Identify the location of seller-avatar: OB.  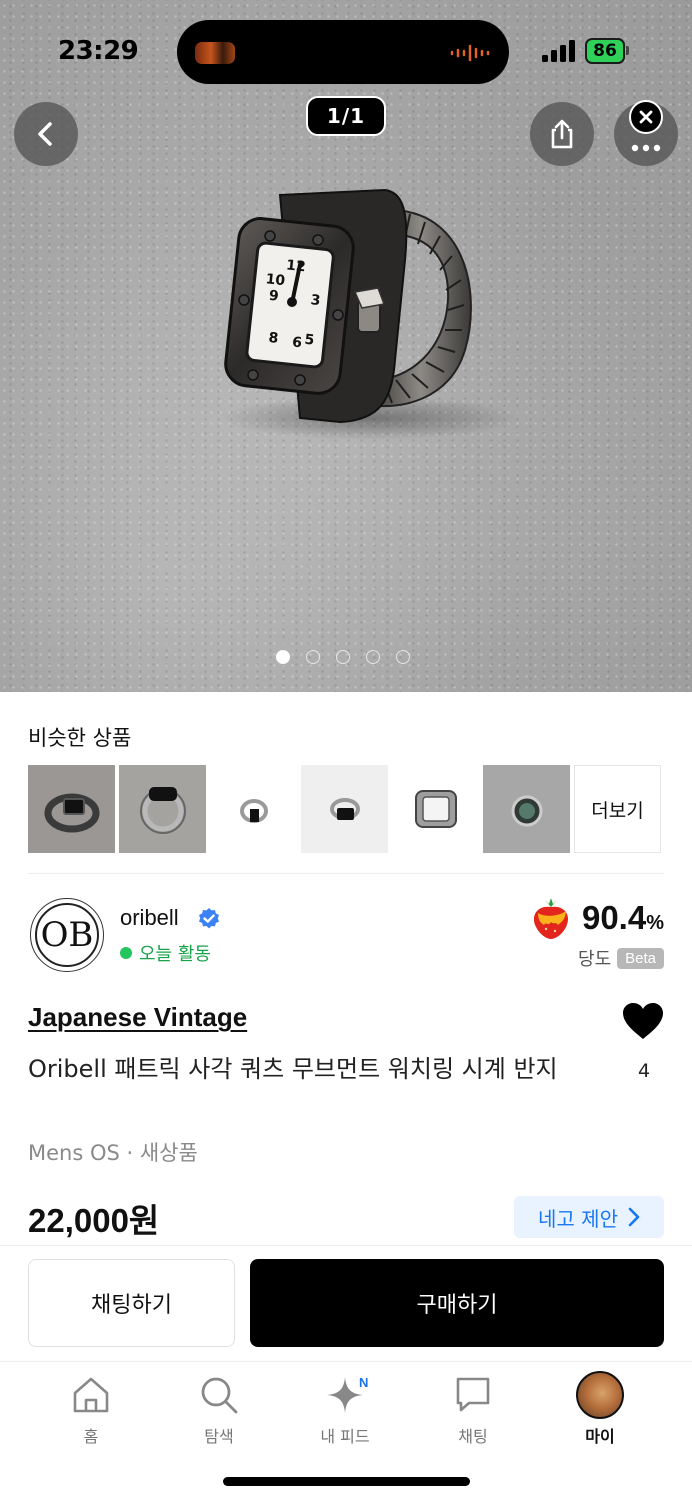
(67, 935).